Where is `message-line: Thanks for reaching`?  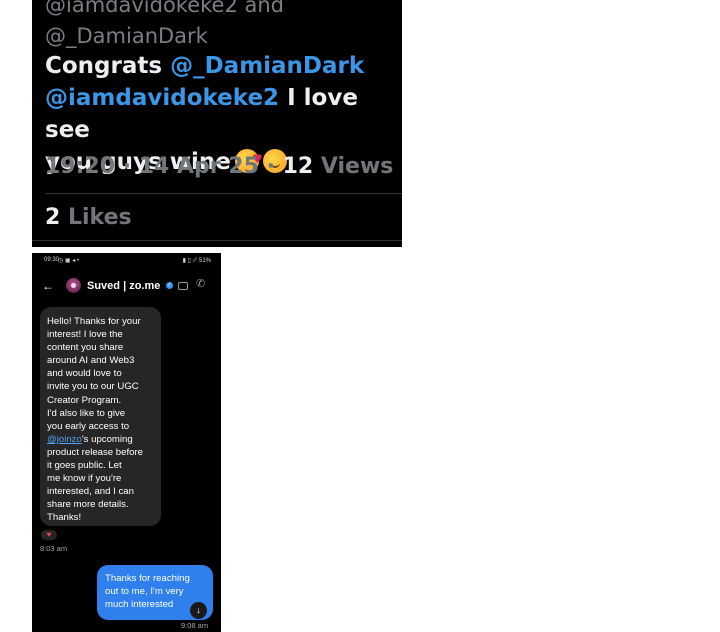 message-line: Thanks for reaching is located at coordinates (147, 578).